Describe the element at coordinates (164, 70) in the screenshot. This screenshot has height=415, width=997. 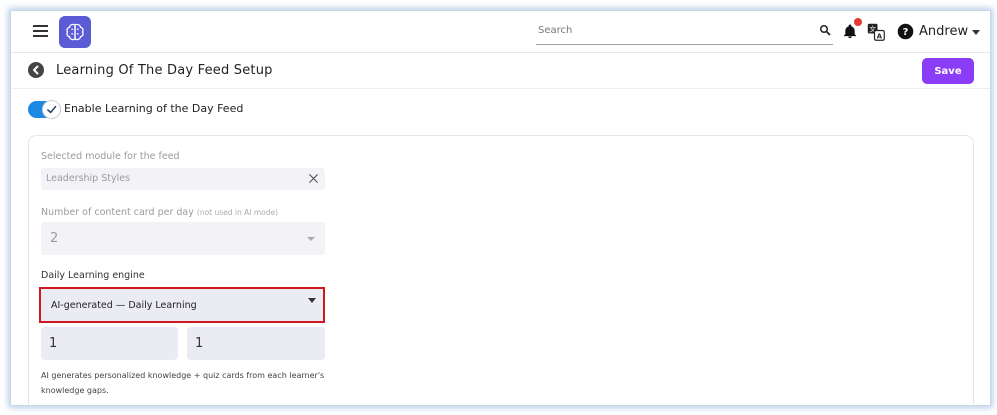
I see `page-title: Learning Of The Day Feed Setup` at that location.